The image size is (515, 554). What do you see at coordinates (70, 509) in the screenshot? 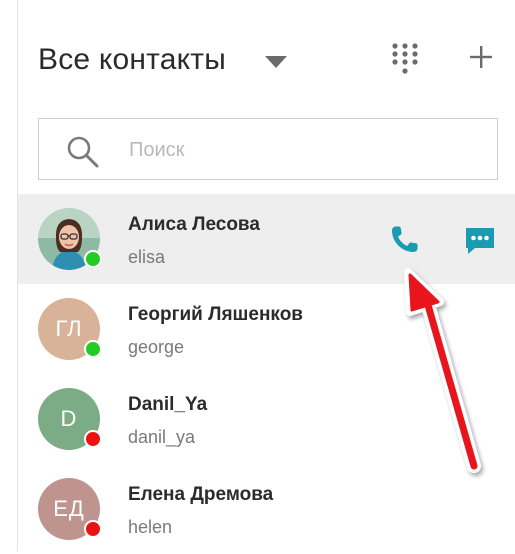
I see `avatar: ЕД` at bounding box center [70, 509].